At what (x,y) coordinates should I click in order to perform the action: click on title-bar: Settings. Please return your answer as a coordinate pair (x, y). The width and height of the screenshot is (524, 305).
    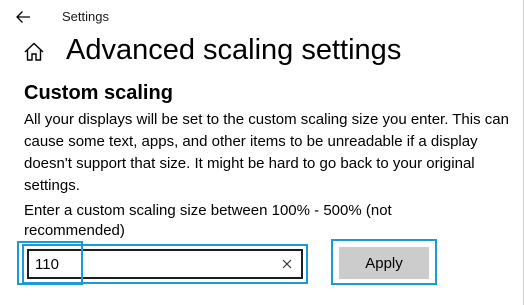
    Looking at the image, I should click on (262, 17).